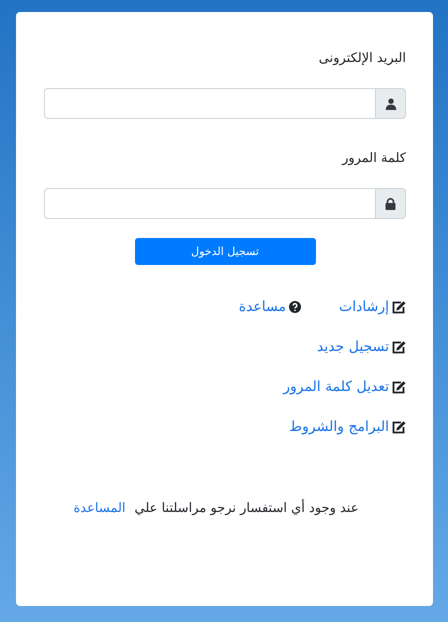 Image resolution: width=448 pixels, height=622 pixels. What do you see at coordinates (295, 307) in the screenshot?
I see `help-icon` at bounding box center [295, 307].